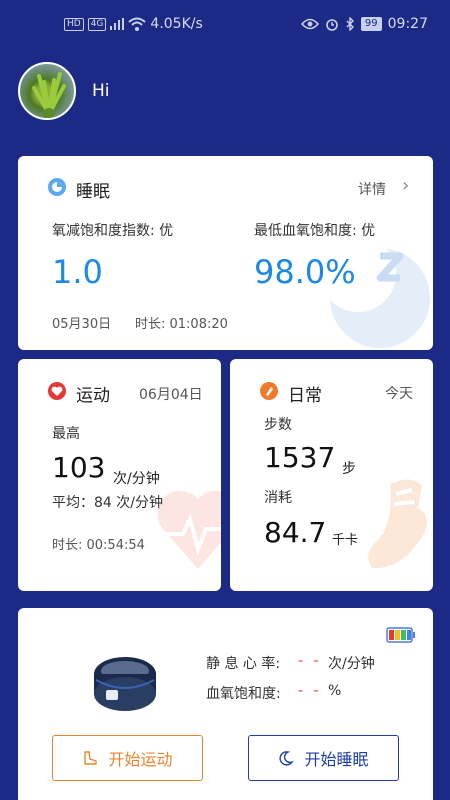  I want to click on spo2-label: 血氧饱和度:, so click(243, 694).